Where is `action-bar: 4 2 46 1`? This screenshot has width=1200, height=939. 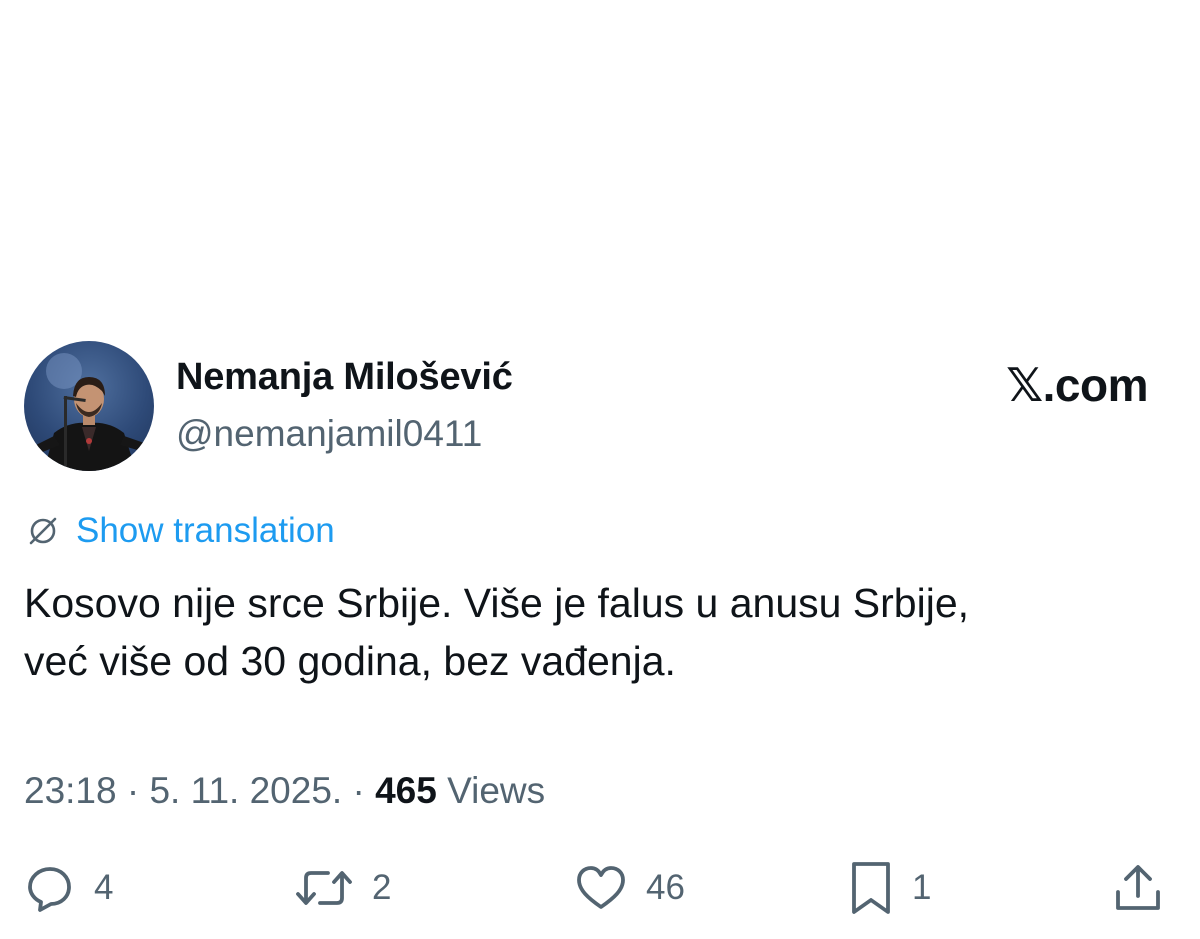
action-bar: 4 2 46 1 is located at coordinates (600, 888).